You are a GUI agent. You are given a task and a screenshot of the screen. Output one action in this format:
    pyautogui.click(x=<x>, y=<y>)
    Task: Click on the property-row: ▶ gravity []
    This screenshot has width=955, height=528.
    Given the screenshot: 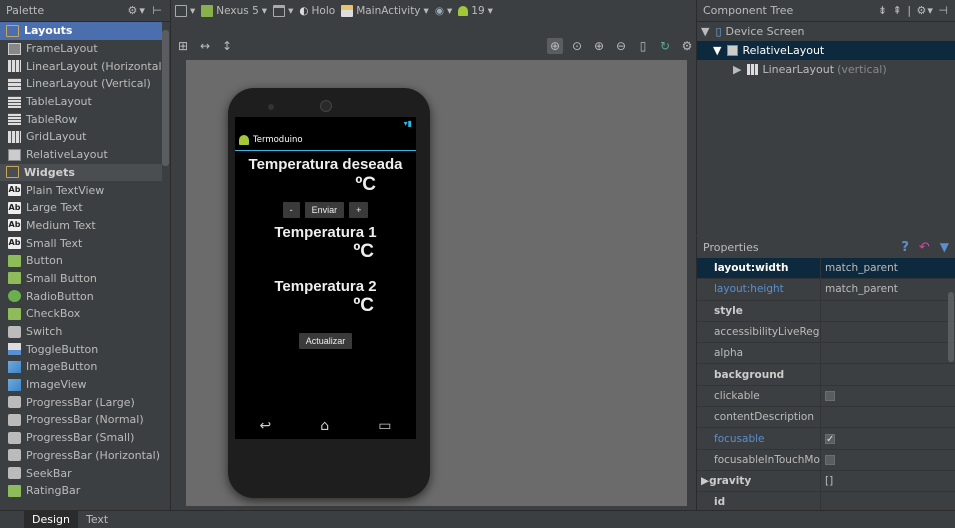 What is the action you would take?
    pyautogui.click(x=826, y=481)
    